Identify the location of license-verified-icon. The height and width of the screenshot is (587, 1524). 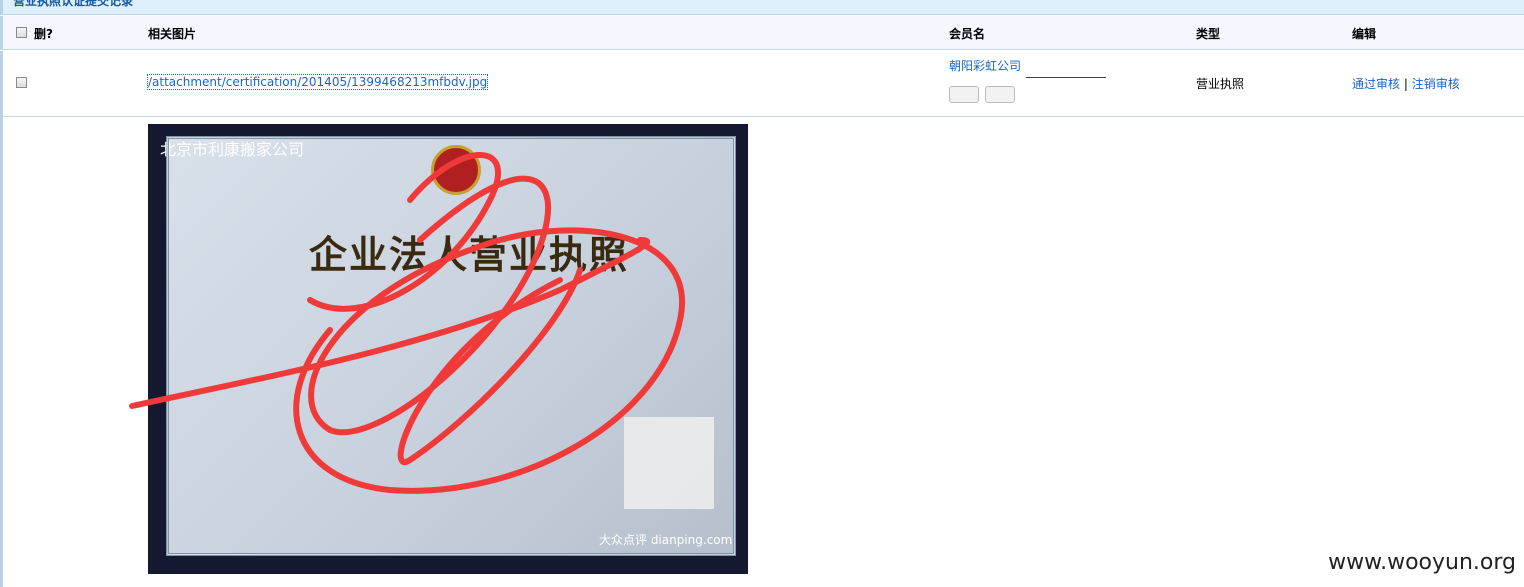
(964, 94).